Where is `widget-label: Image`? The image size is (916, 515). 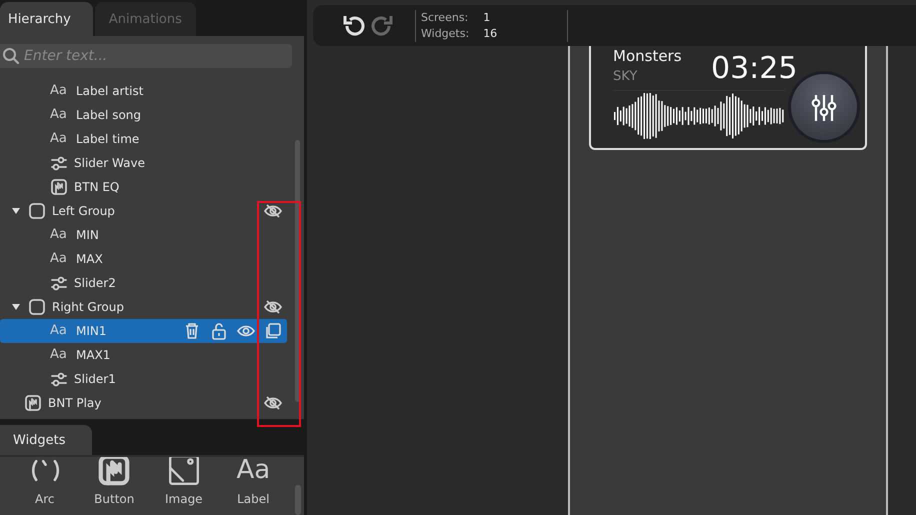 widget-label: Image is located at coordinates (183, 499).